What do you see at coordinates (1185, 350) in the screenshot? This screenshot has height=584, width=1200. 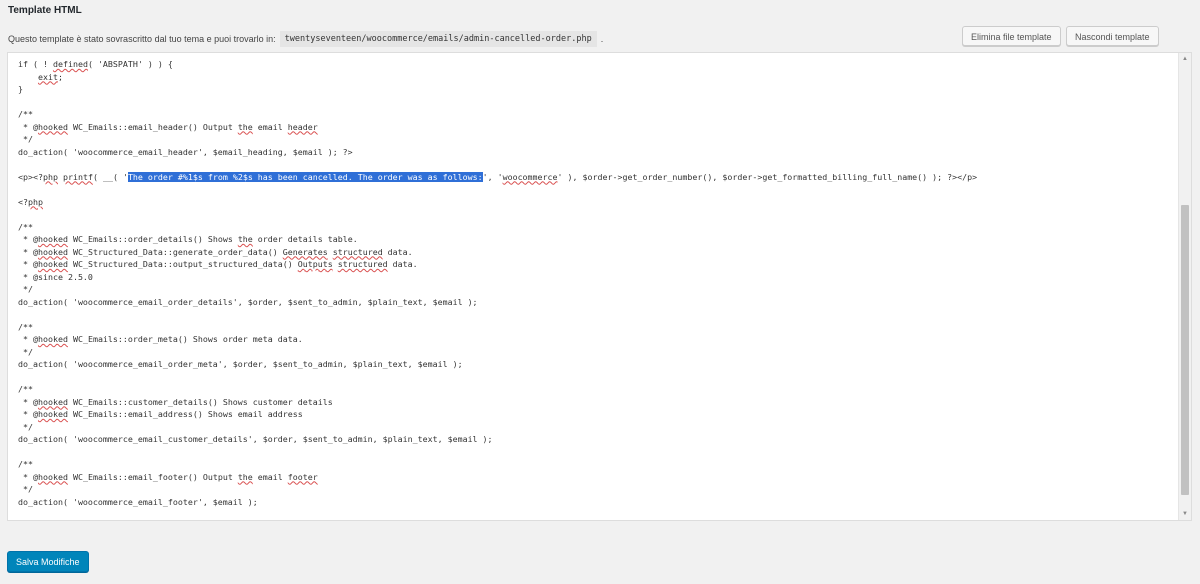 I see `scroll-thumb` at bounding box center [1185, 350].